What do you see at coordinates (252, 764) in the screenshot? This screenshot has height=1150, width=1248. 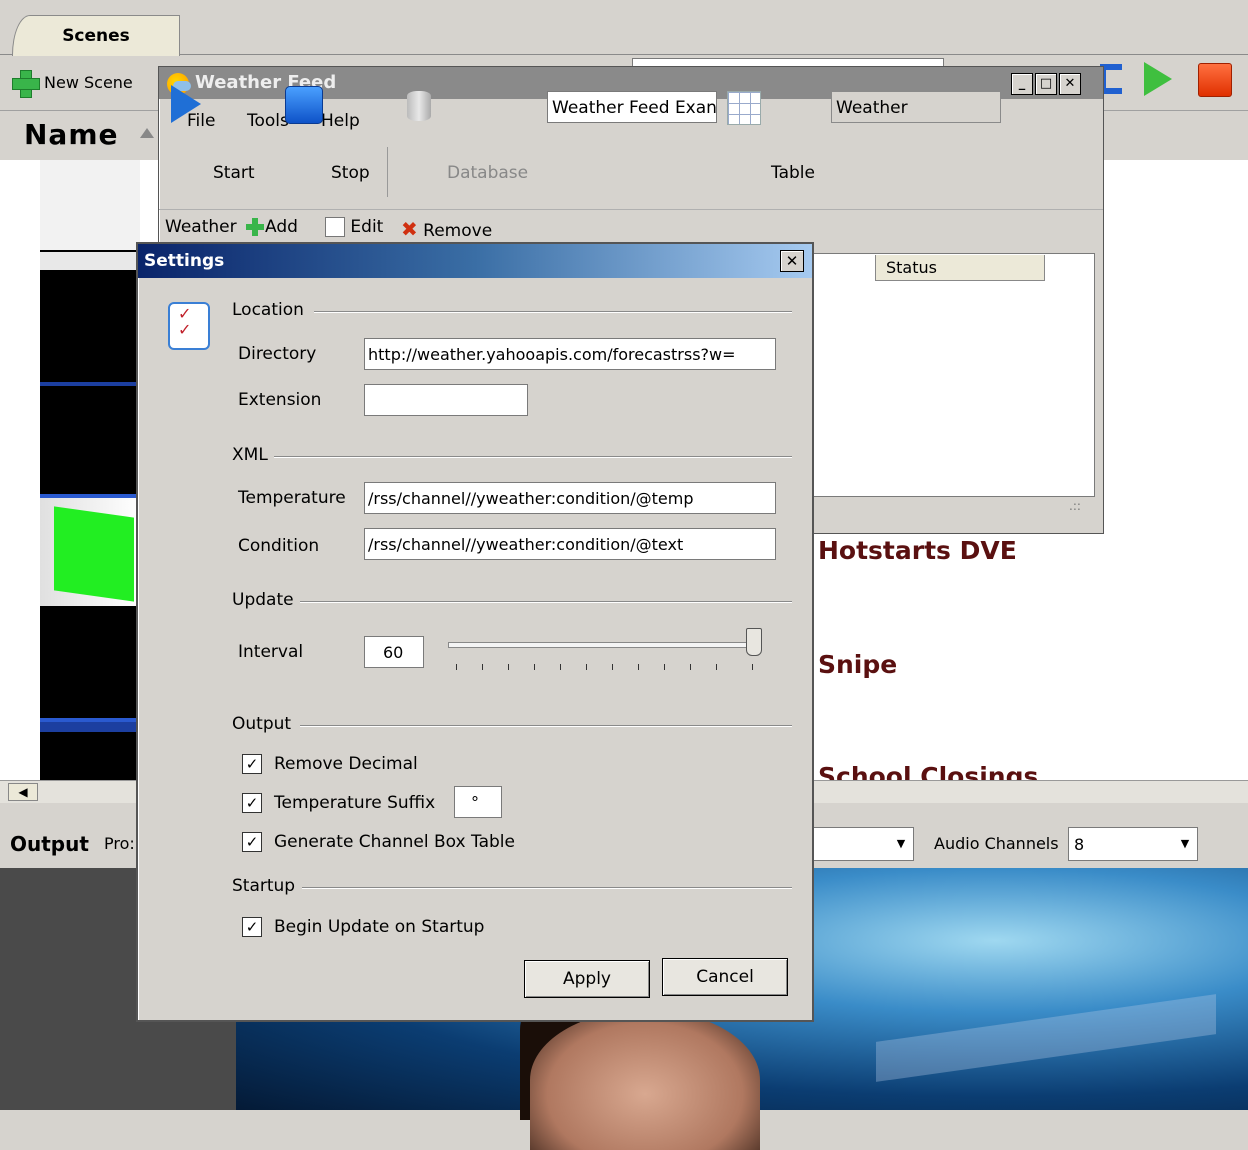 I see `remove-decimal-checkbox: ✓` at bounding box center [252, 764].